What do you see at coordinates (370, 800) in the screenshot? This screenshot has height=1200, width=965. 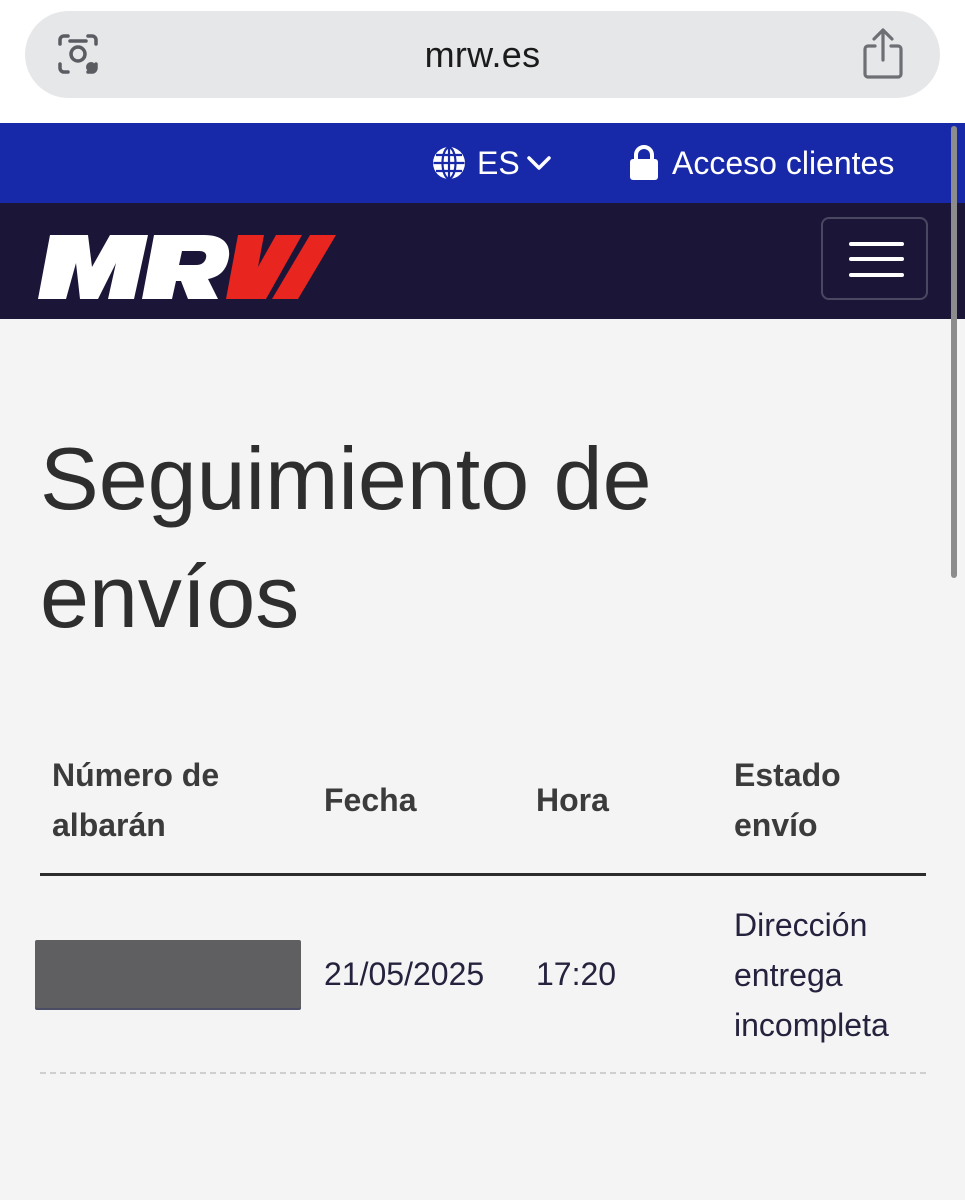 I see `column-header-fecha: Fecha` at bounding box center [370, 800].